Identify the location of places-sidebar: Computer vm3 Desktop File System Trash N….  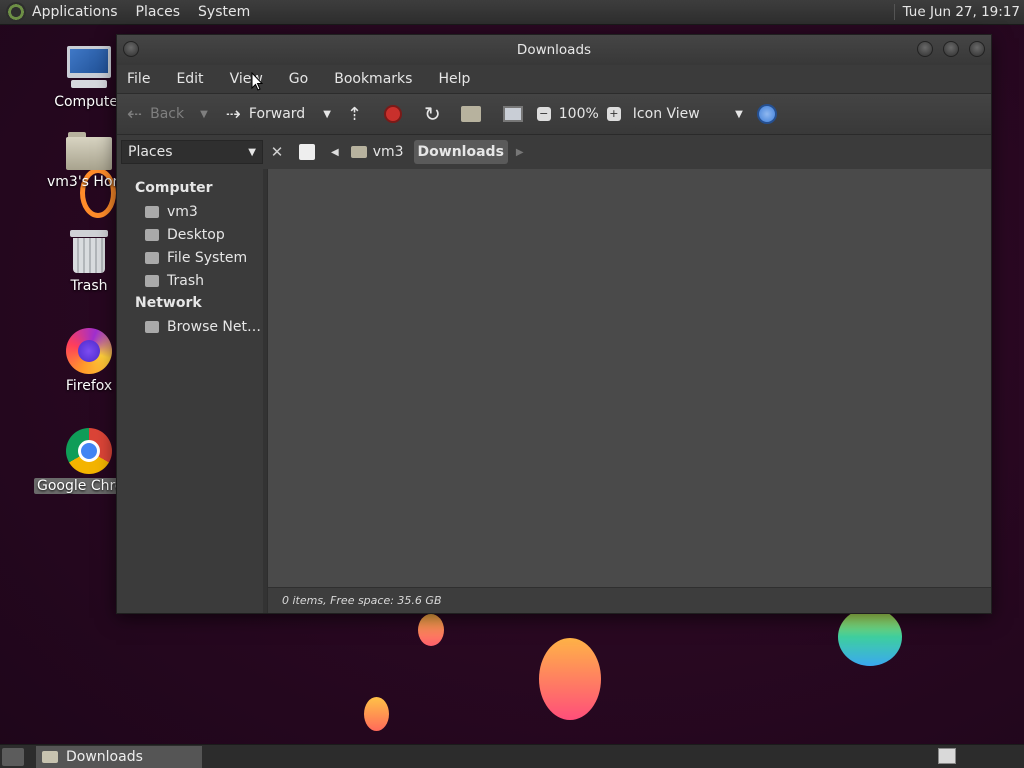
(192, 391).